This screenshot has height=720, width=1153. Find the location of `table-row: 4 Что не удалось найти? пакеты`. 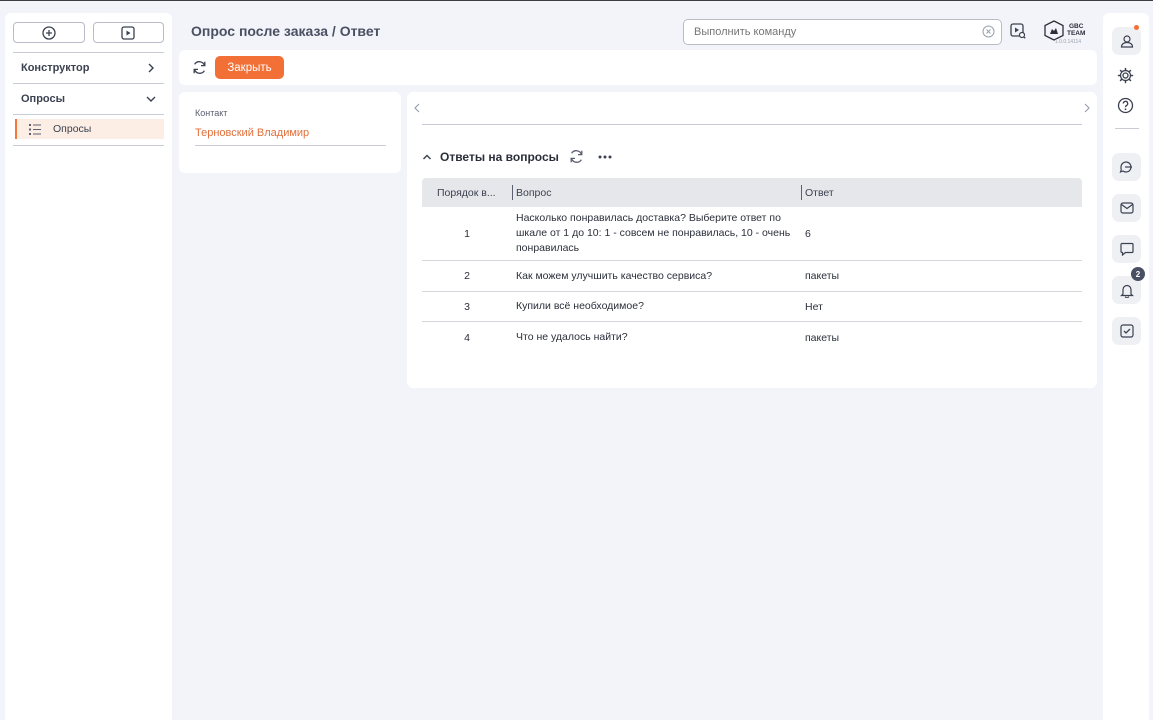

table-row: 4 Что не удалось найти? пакеты is located at coordinates (752, 337).